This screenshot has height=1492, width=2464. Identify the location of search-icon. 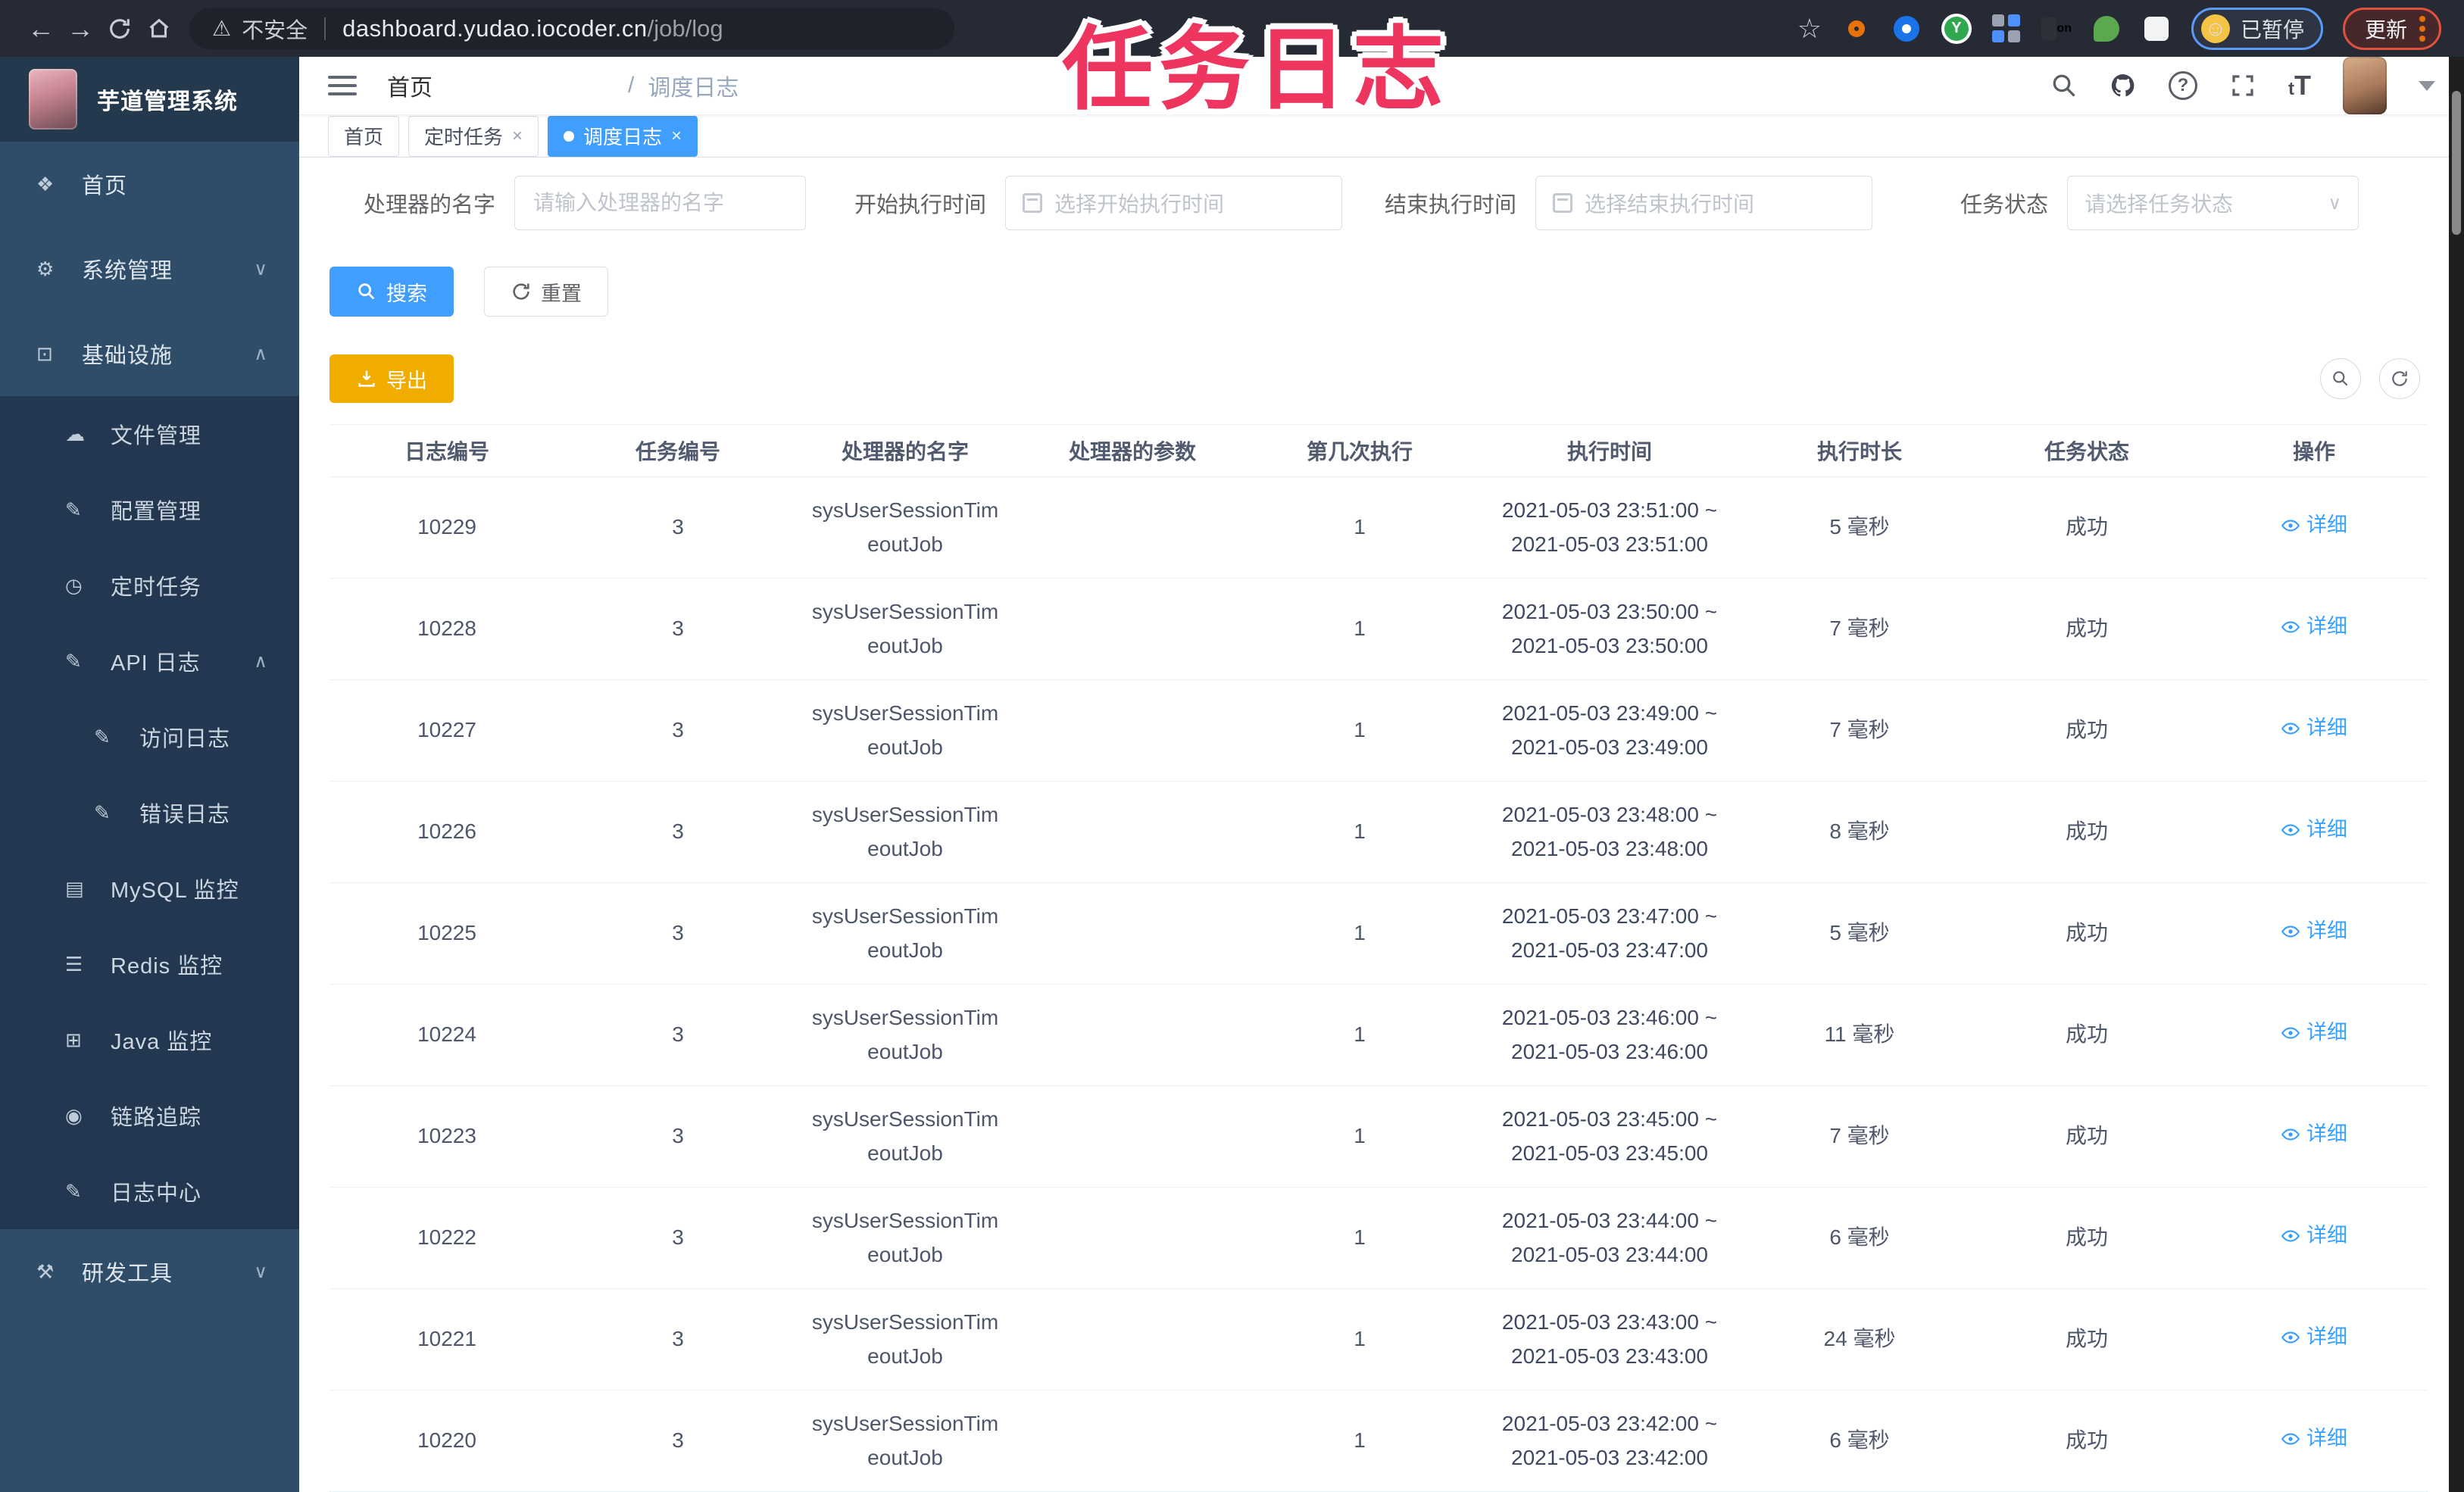
(2064, 86).